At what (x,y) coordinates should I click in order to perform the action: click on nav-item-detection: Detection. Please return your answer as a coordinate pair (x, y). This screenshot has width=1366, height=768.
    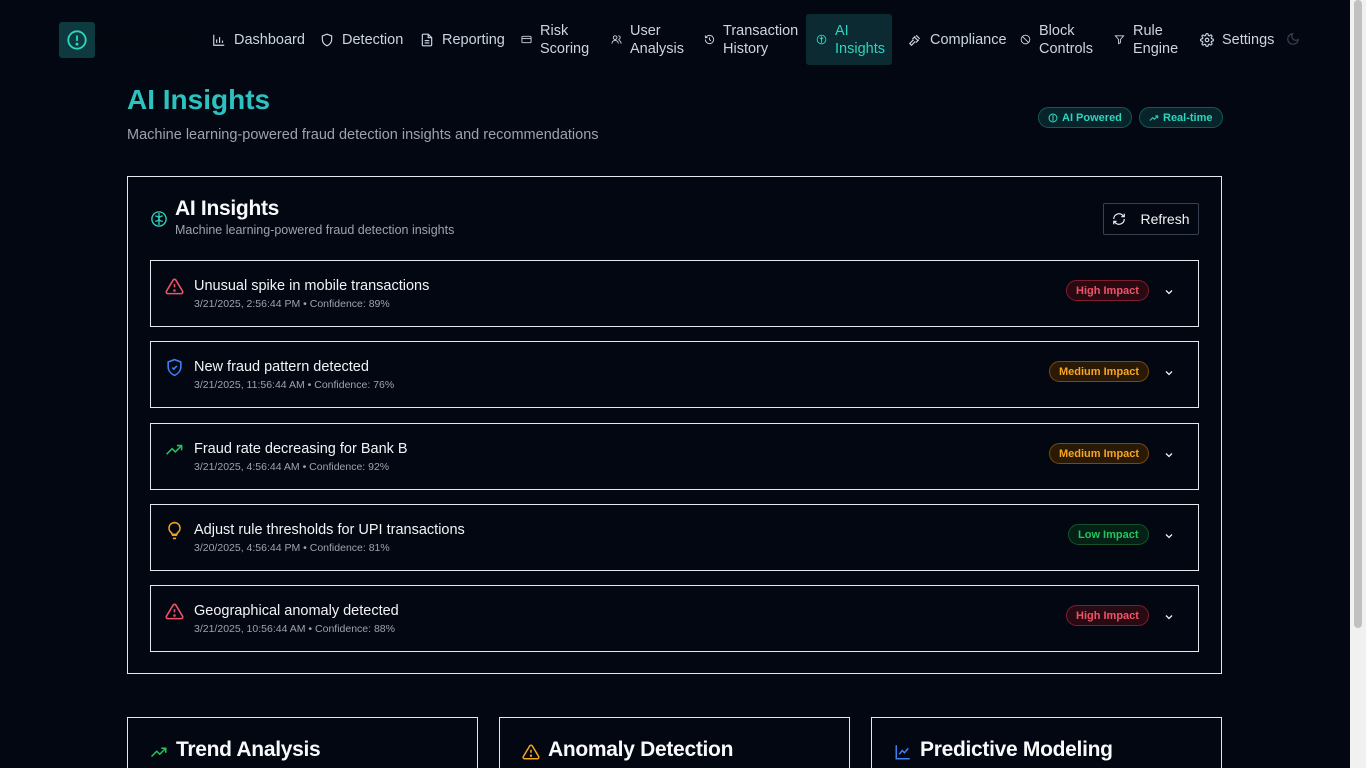
    Looking at the image, I should click on (361, 39).